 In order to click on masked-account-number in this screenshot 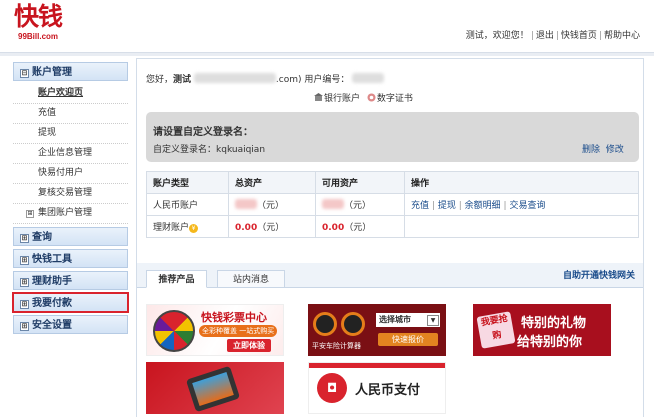, I will do `click(368, 78)`.